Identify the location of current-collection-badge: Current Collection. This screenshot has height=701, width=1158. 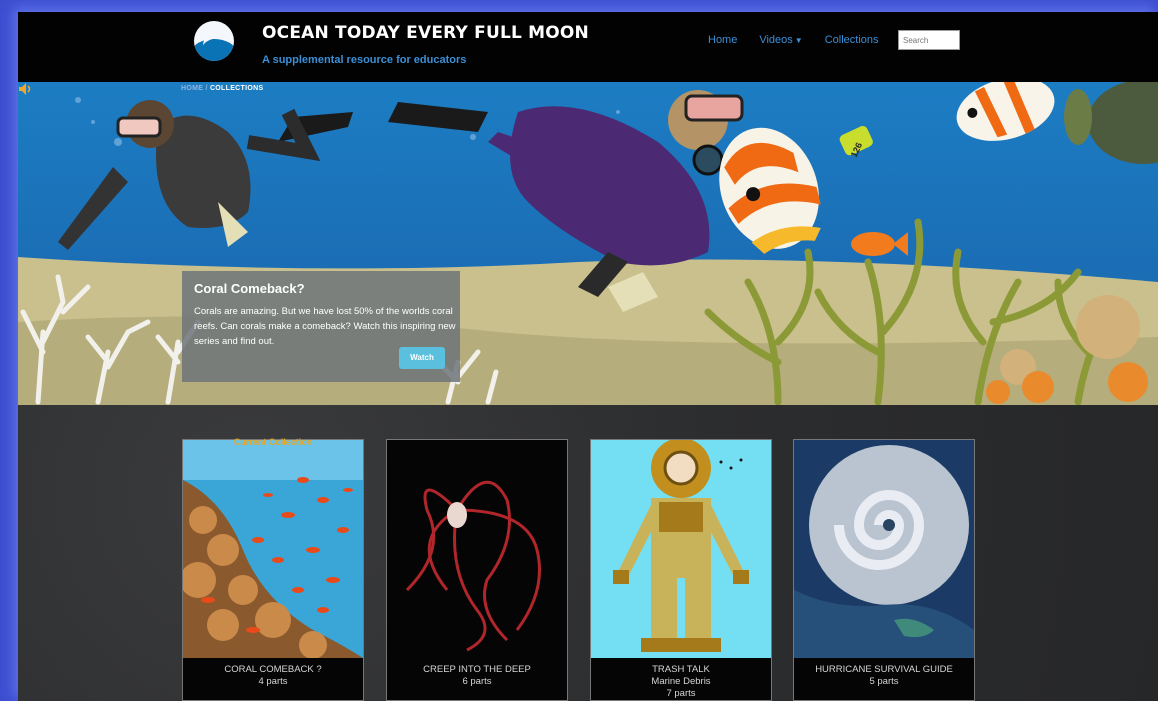
(273, 442).